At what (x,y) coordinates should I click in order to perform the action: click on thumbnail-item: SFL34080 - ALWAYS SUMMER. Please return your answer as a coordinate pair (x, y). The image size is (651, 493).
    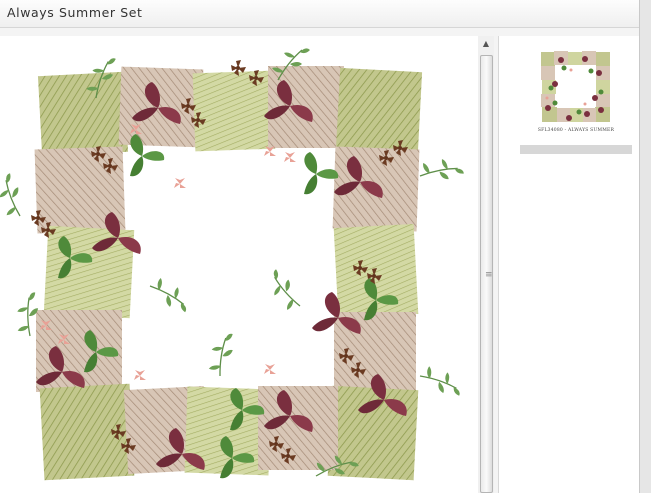
    Looking at the image, I should click on (576, 90).